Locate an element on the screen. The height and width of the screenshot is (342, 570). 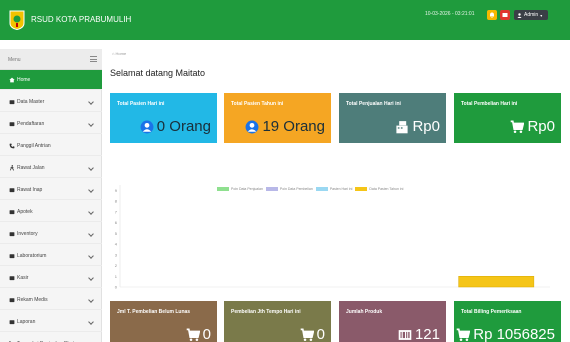
card-value: 0 Orang is located at coordinates (175, 126).